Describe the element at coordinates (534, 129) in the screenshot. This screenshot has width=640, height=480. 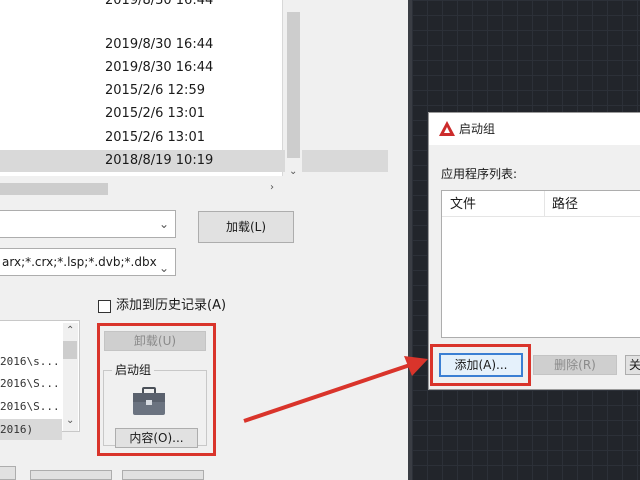
I see `startup-dialog-title-bar: 启动组` at that location.